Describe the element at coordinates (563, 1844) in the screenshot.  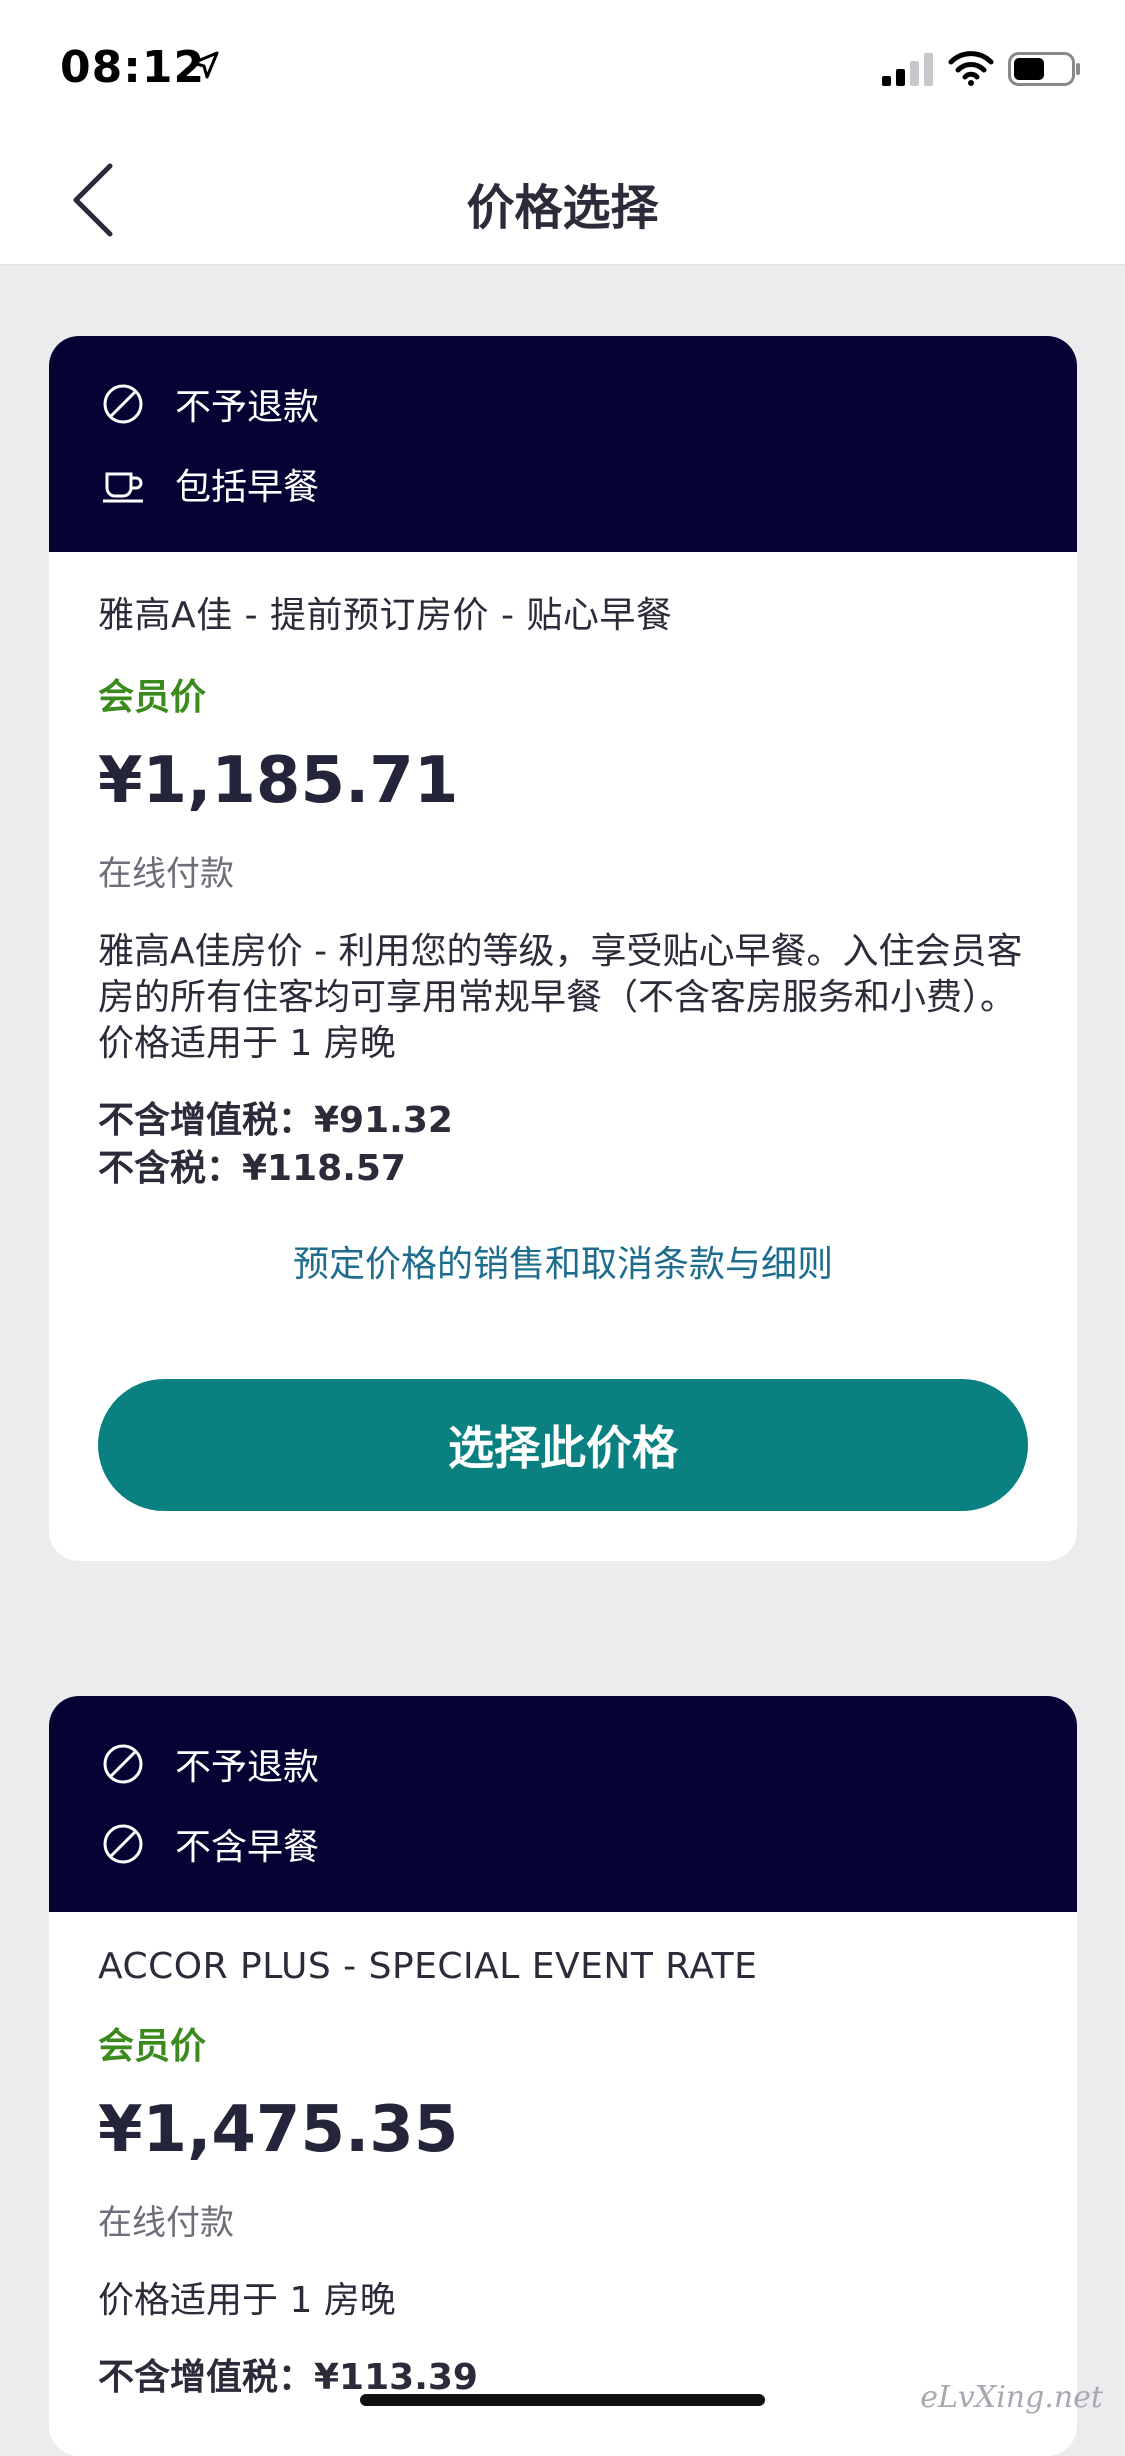
I see `feature-no-breakfast: 不含早餐` at that location.